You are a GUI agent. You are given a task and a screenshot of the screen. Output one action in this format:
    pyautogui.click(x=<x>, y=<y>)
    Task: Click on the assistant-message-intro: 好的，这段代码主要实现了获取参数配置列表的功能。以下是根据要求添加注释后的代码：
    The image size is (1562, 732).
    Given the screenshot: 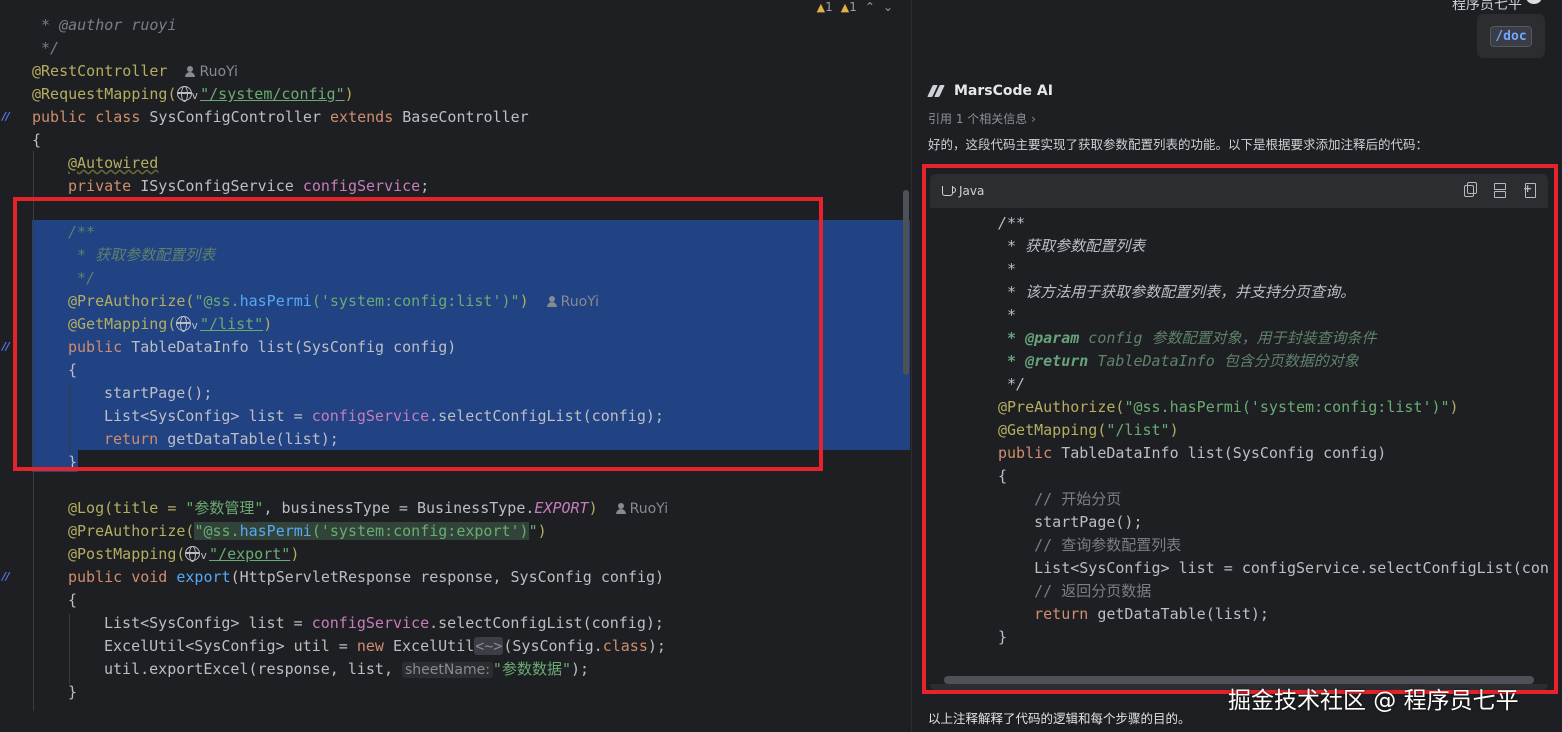 What is the action you would take?
    pyautogui.click(x=1178, y=144)
    